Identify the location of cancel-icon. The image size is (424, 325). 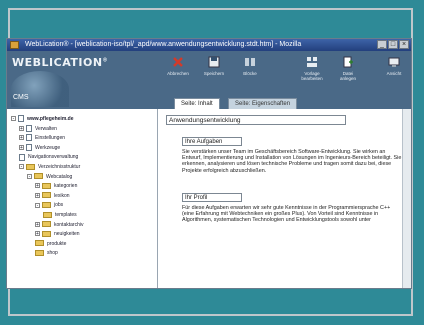
(178, 62).